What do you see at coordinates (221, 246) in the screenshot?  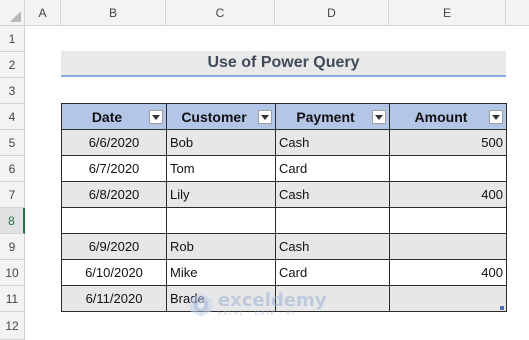 I see `cell-customer: Rob` at bounding box center [221, 246].